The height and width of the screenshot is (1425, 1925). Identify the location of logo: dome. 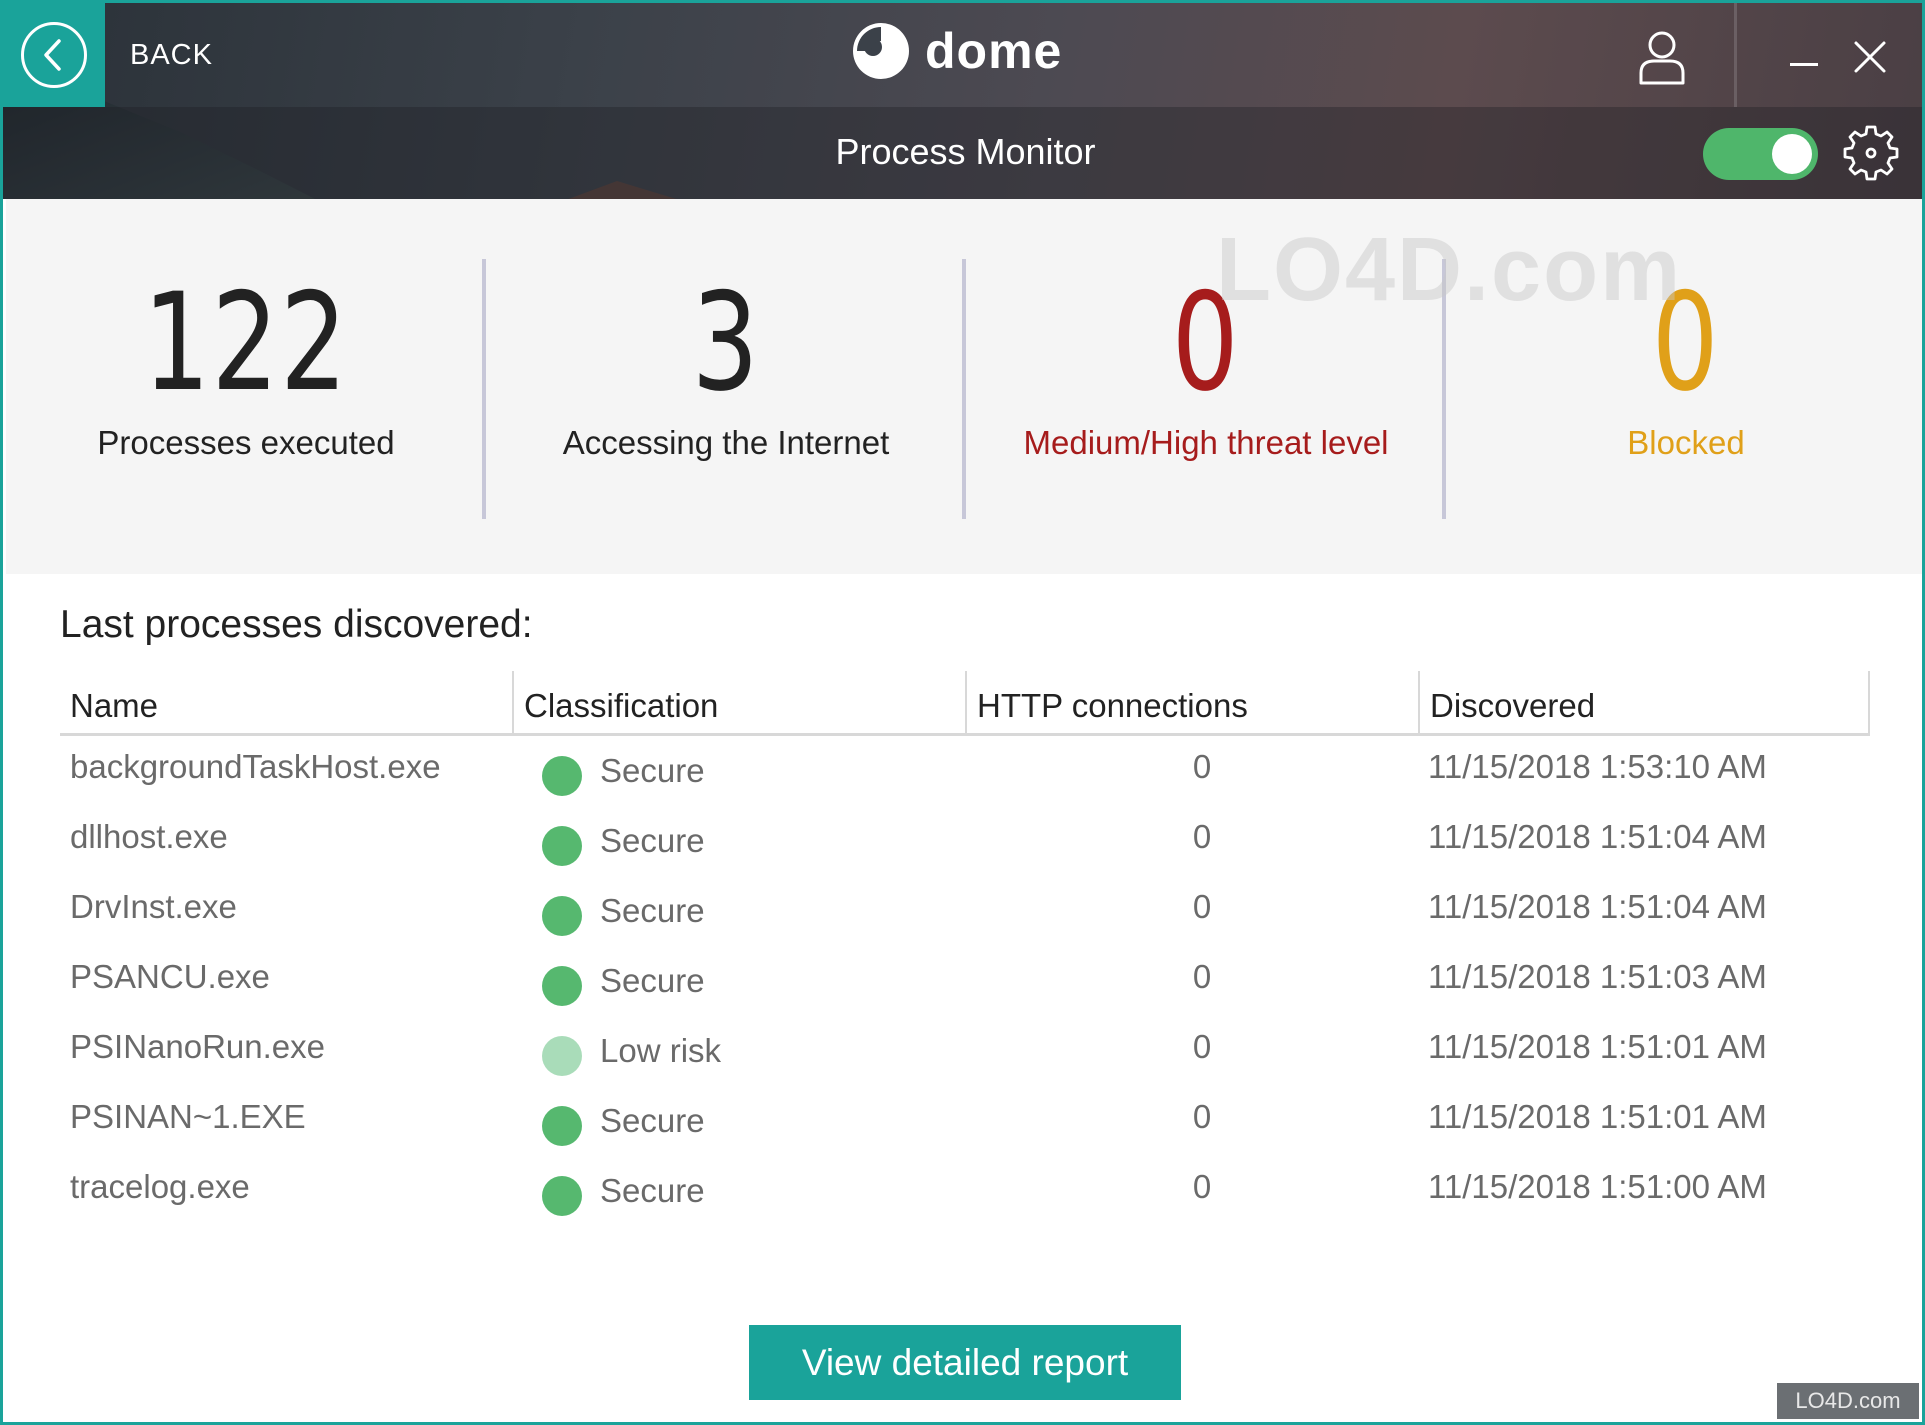
(956, 51).